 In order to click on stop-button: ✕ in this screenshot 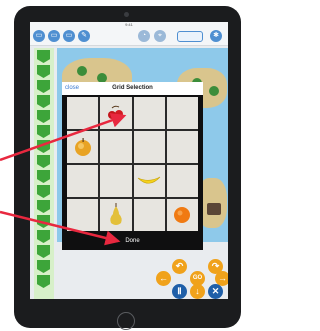, I will do `click(215, 291)`.